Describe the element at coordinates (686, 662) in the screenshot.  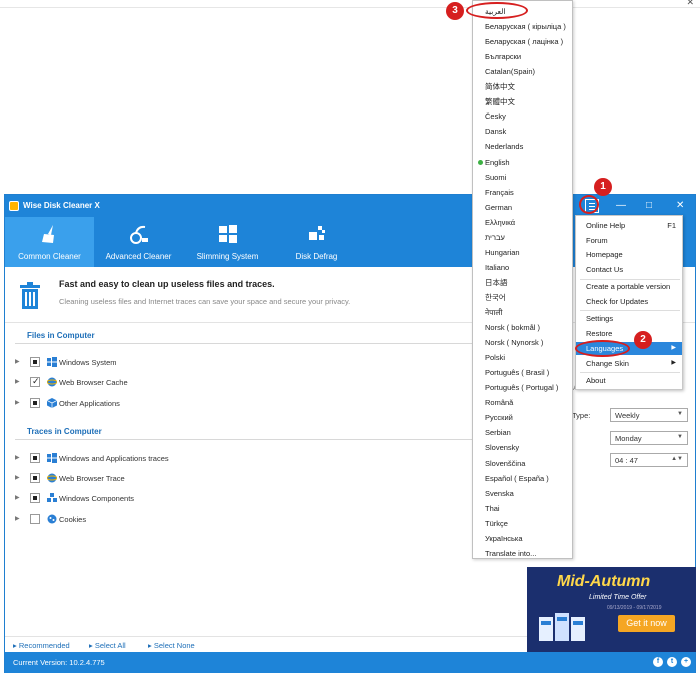
I see `share-icon: +` at that location.